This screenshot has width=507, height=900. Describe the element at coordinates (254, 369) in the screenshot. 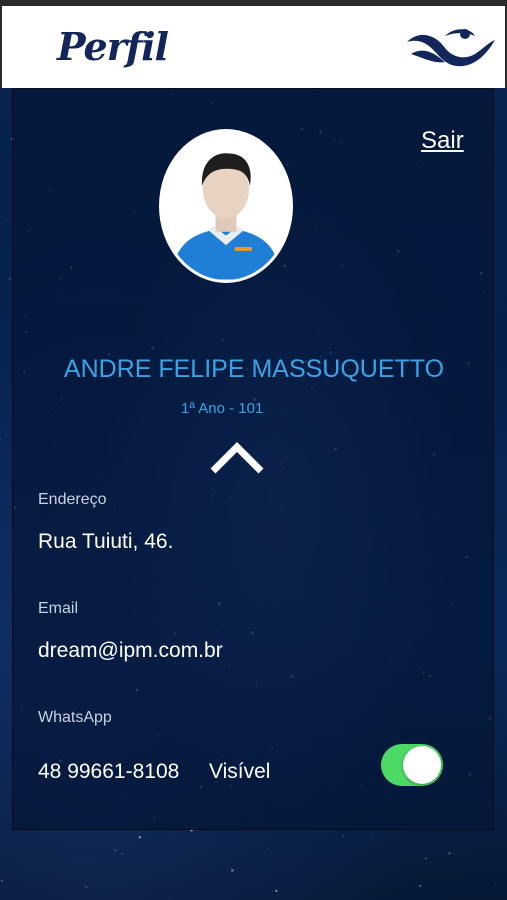

I see `user-name: ANDRE FELIPE MASSUQUETTO` at that location.